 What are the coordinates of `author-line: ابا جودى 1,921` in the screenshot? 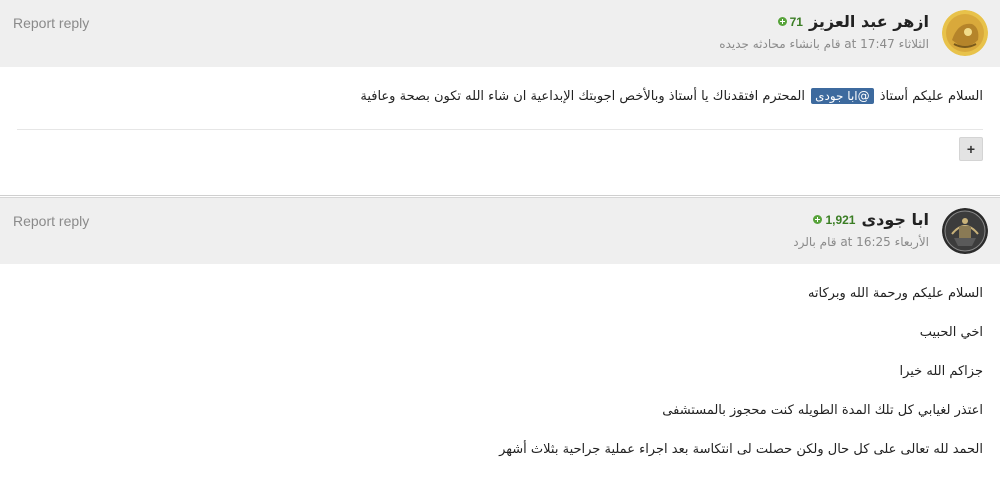 It's located at (871, 219).